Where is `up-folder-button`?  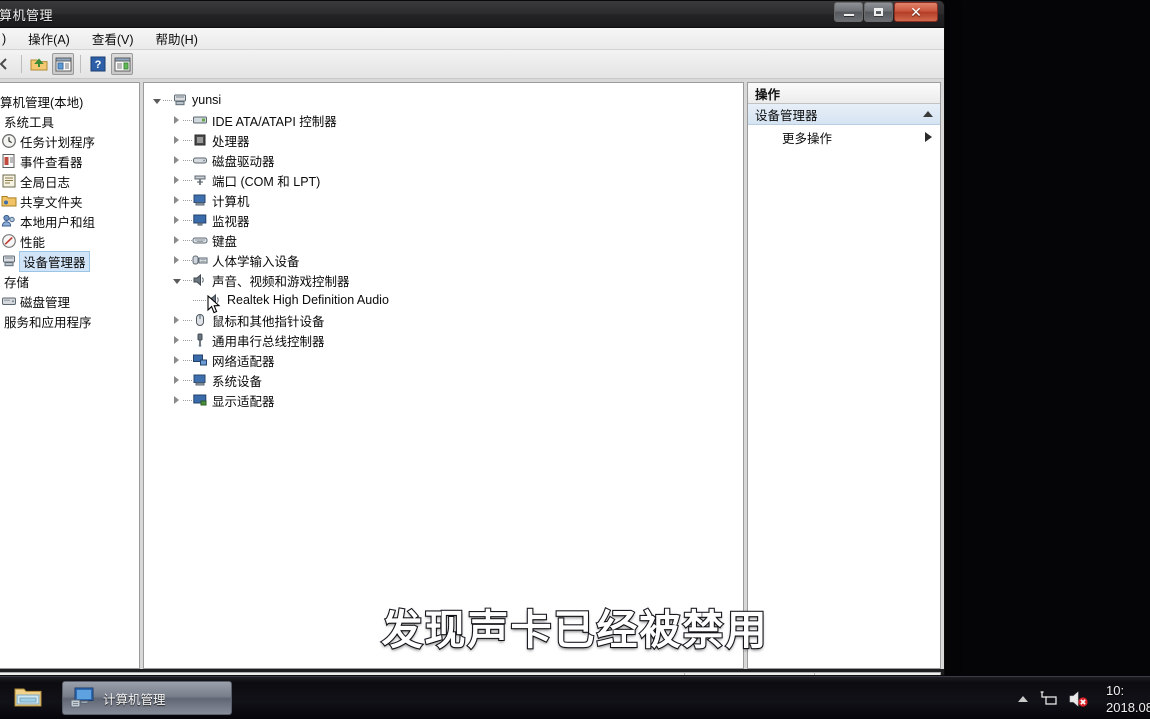
up-folder-button is located at coordinates (39, 64).